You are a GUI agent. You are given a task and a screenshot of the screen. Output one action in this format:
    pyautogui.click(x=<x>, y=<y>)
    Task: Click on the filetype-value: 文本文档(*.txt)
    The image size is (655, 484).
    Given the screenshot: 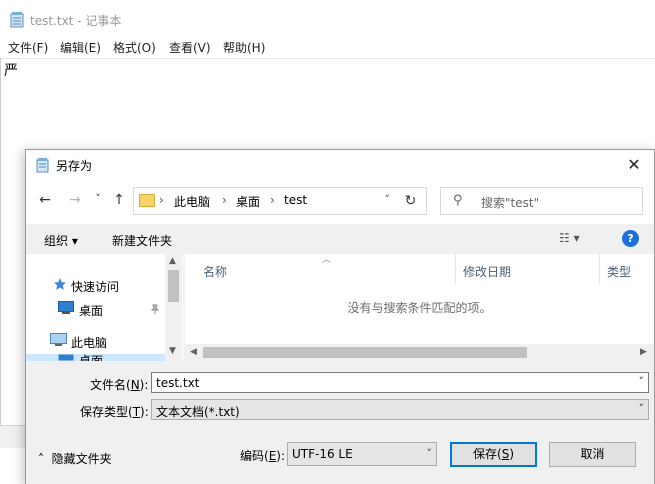 What is the action you would take?
    pyautogui.click(x=198, y=412)
    